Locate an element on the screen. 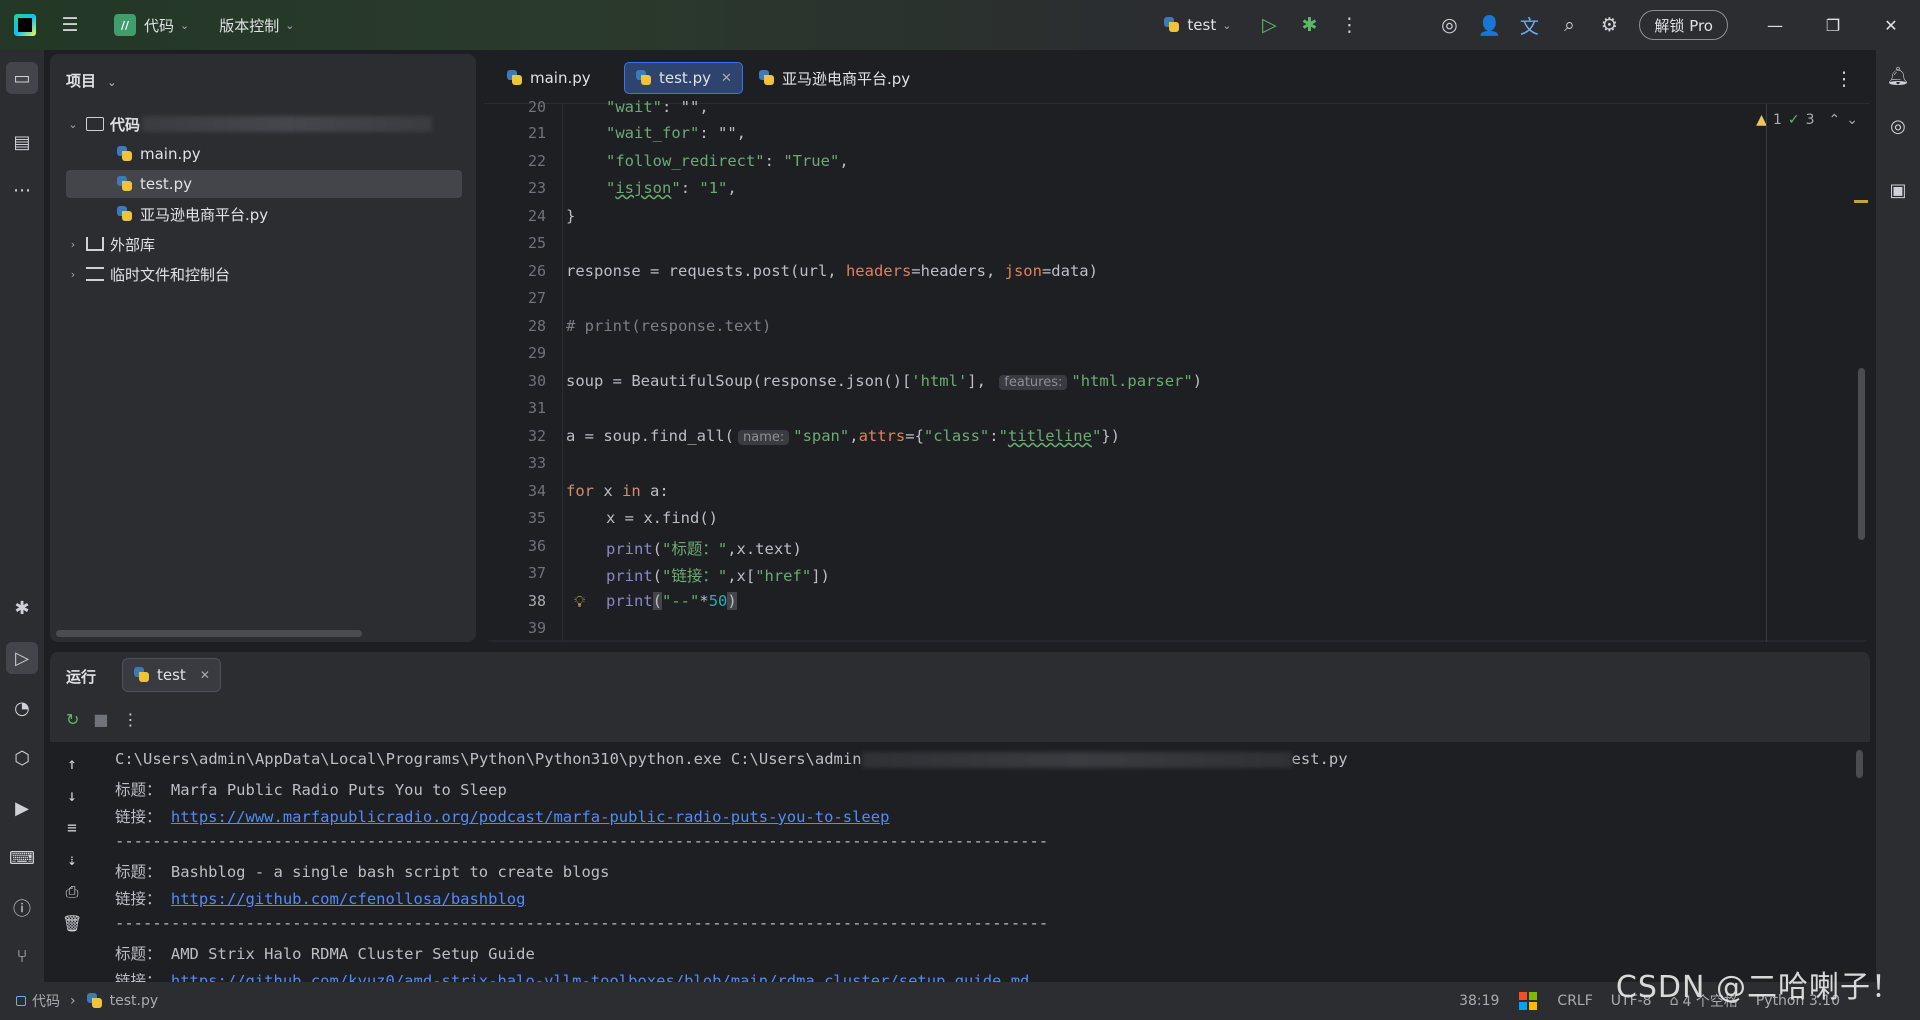 The image size is (1920, 1020). vcs-menu: 版本控制 ⌄ is located at coordinates (256, 25).